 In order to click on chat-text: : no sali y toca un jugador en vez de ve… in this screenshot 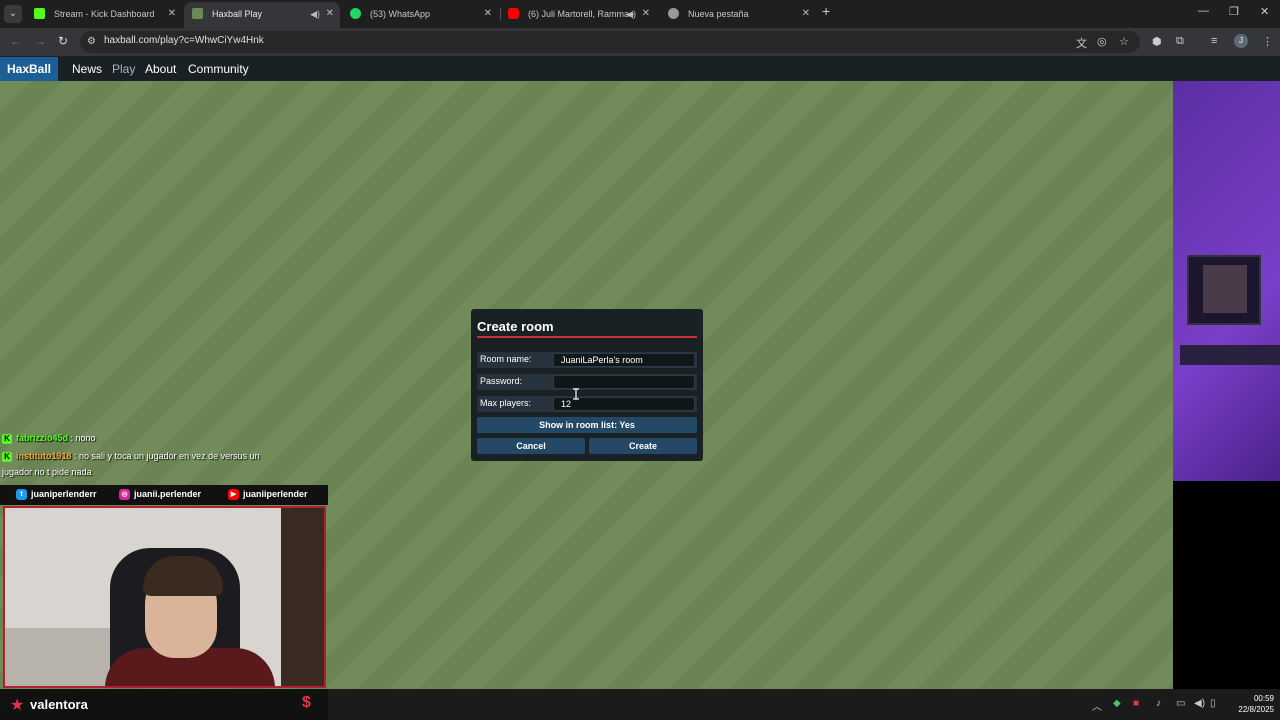, I will do `click(165, 456)`.